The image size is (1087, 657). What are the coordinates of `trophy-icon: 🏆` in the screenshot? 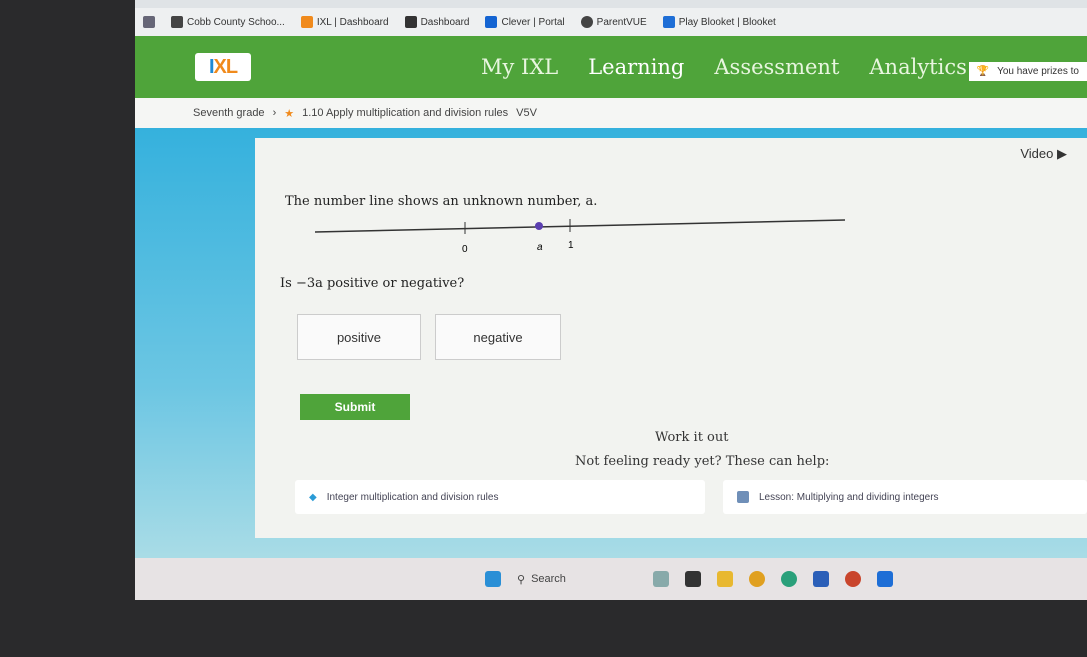 It's located at (983, 71).